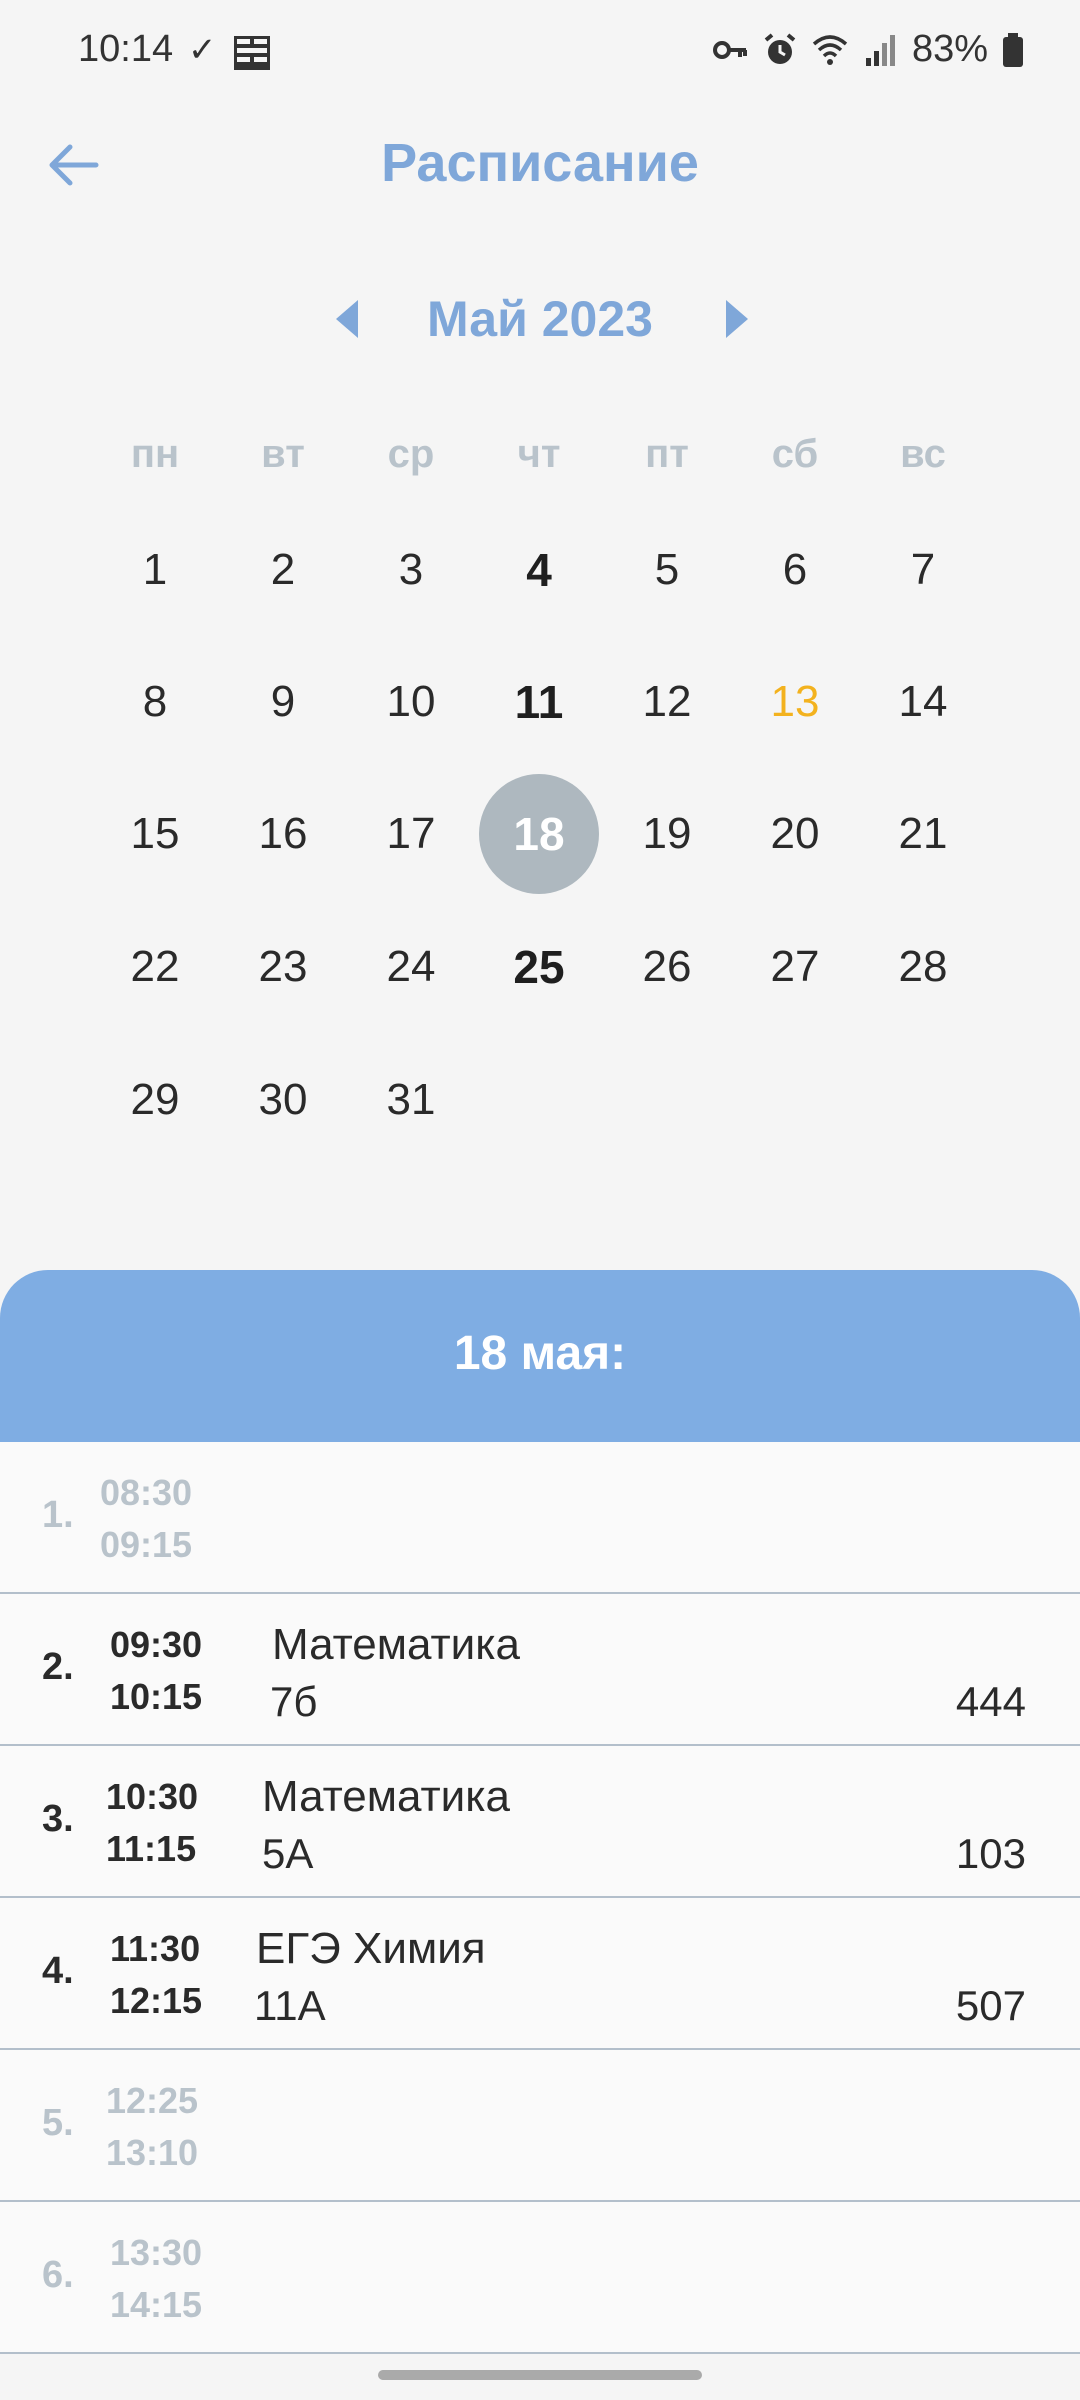  What do you see at coordinates (990, 1853) in the screenshot?
I see `lesson-room: 103` at bounding box center [990, 1853].